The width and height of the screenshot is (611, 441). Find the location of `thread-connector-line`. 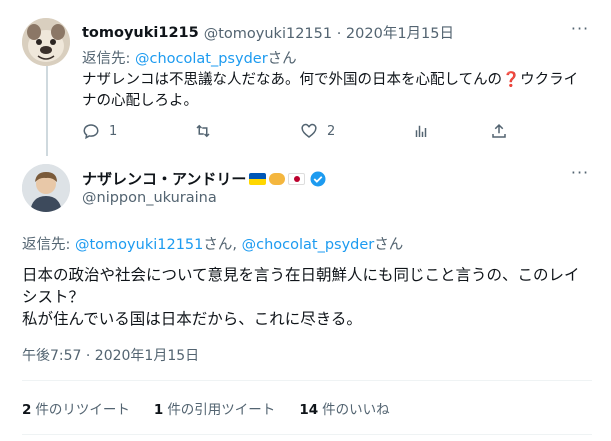

thread-connector-line is located at coordinates (47, 111).